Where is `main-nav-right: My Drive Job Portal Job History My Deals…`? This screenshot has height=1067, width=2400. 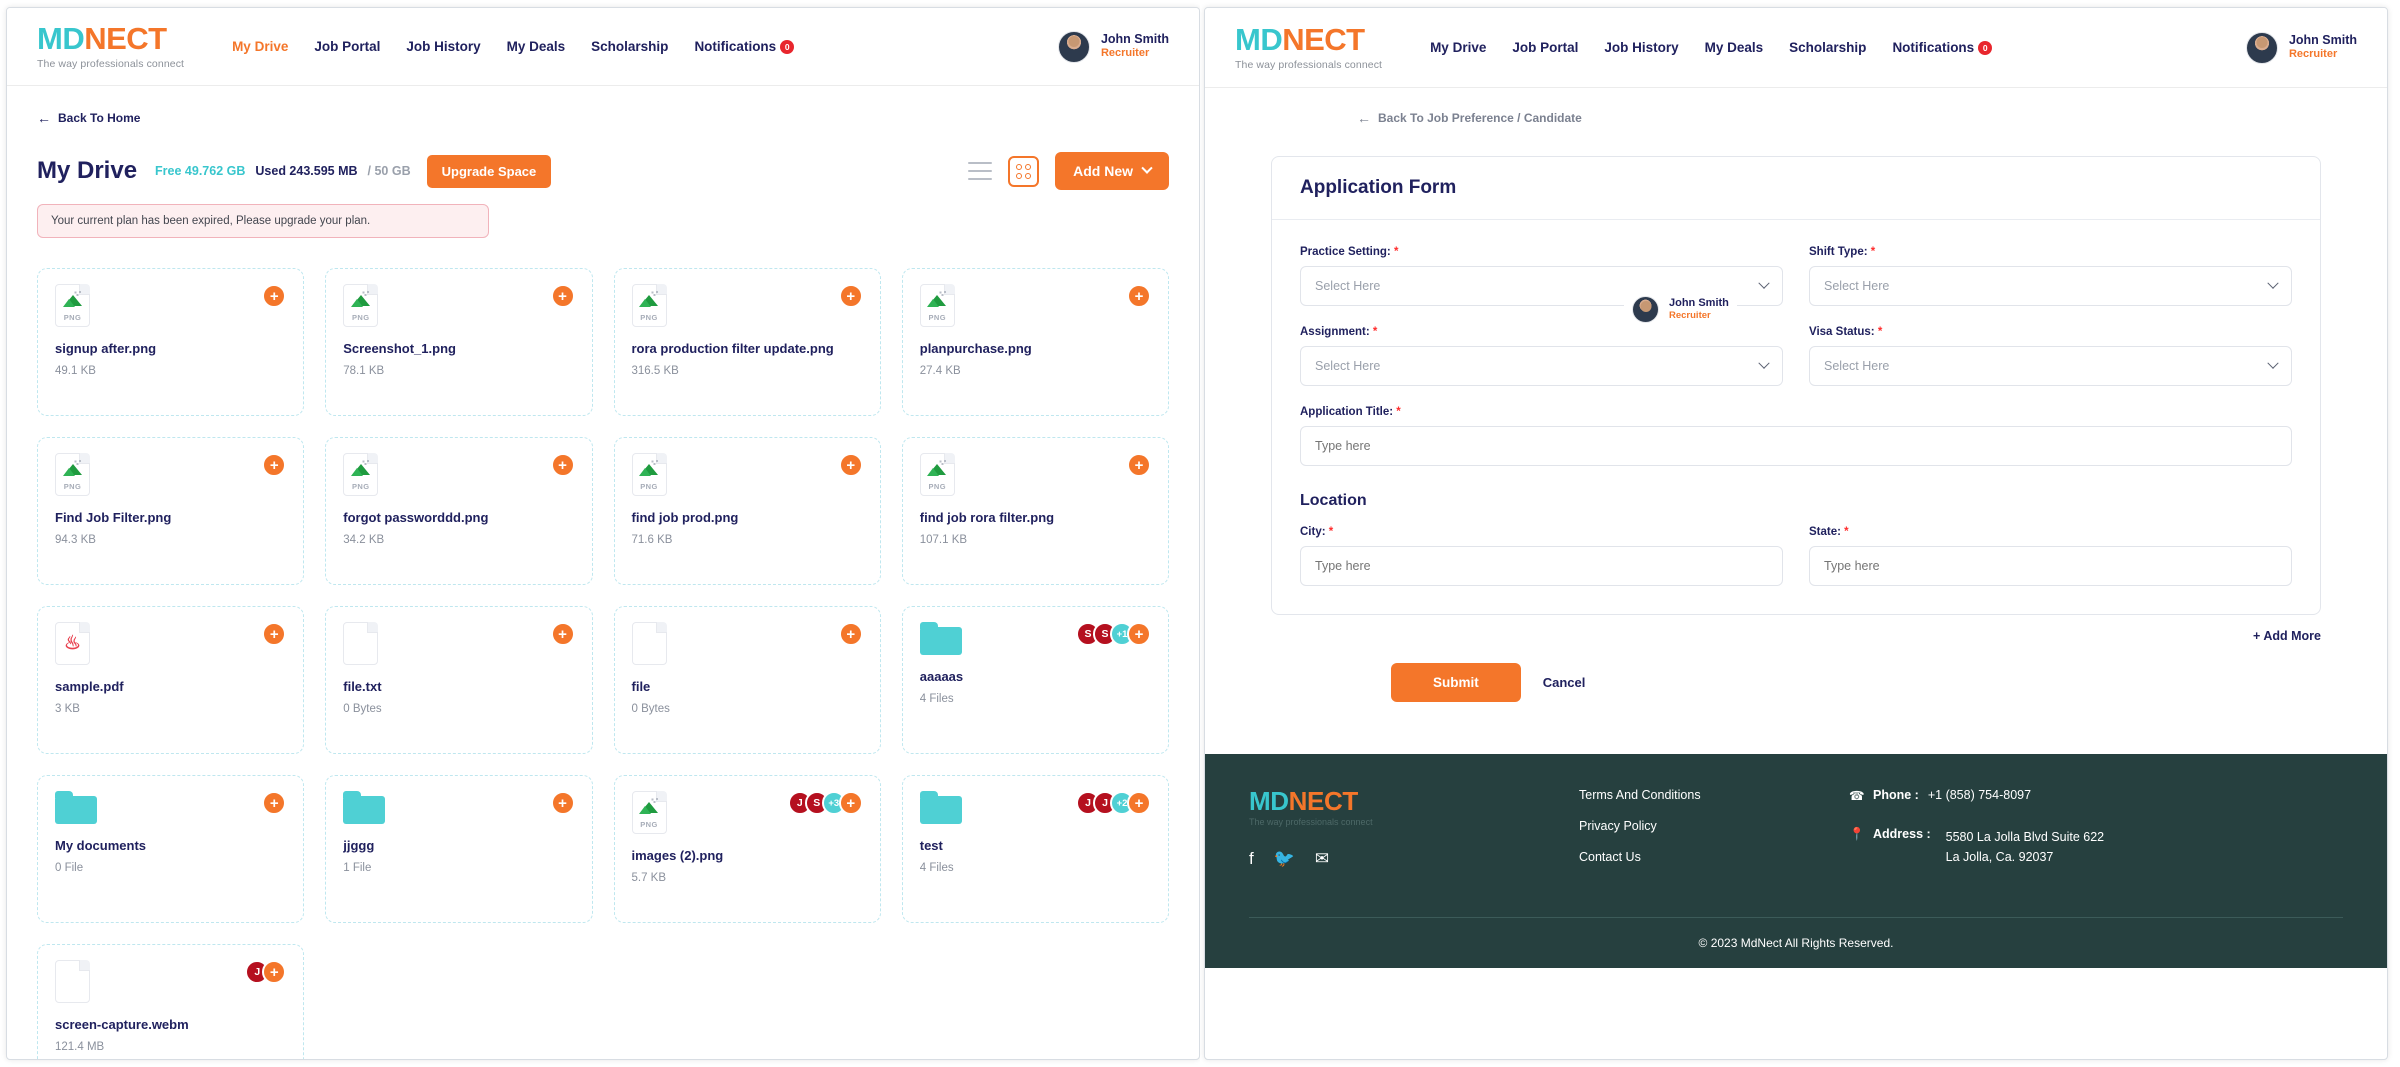 main-nav-right: My Drive Job Portal Job History My Deals… is located at coordinates (1711, 47).